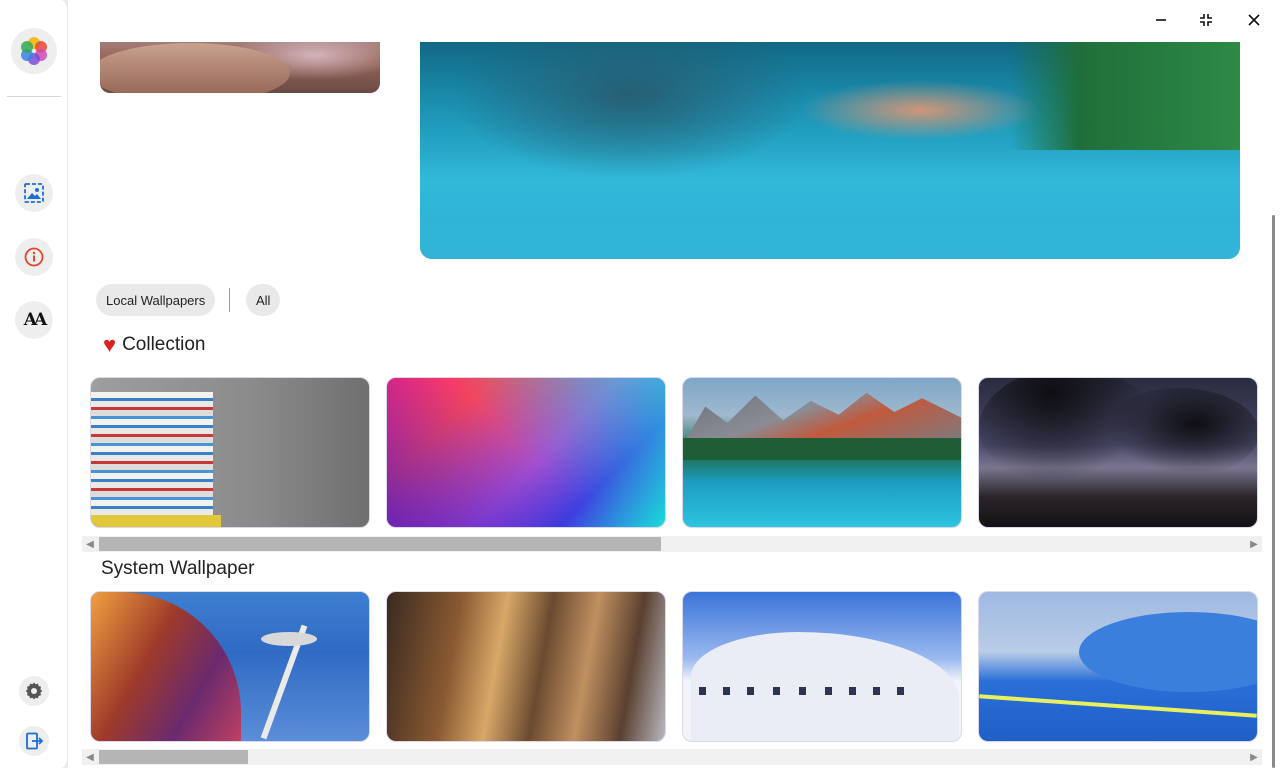  Describe the element at coordinates (380, 544) in the screenshot. I see `collection-scroll-thumb` at that location.